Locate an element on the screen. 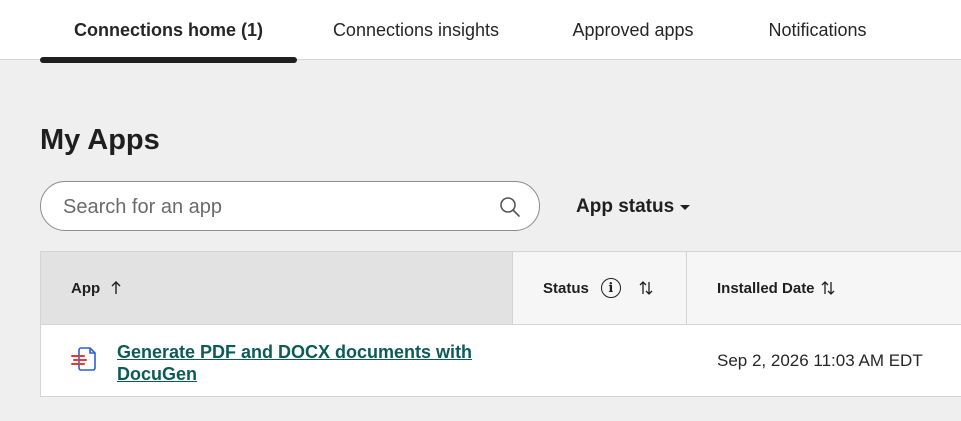 Image resolution: width=961 pixels, height=421 pixels. column-header-status: Status i is located at coordinates (600, 288).